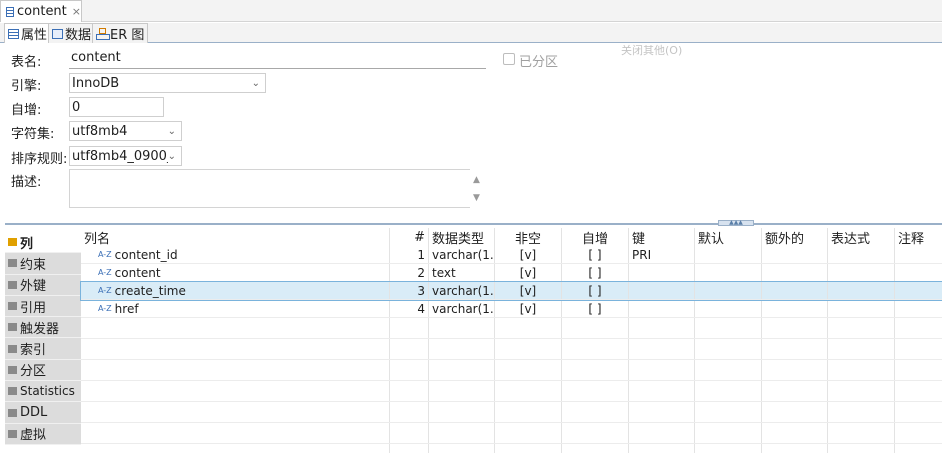 The width and height of the screenshot is (942, 453). I want to click on engine-value: InnoDB, so click(96, 83).